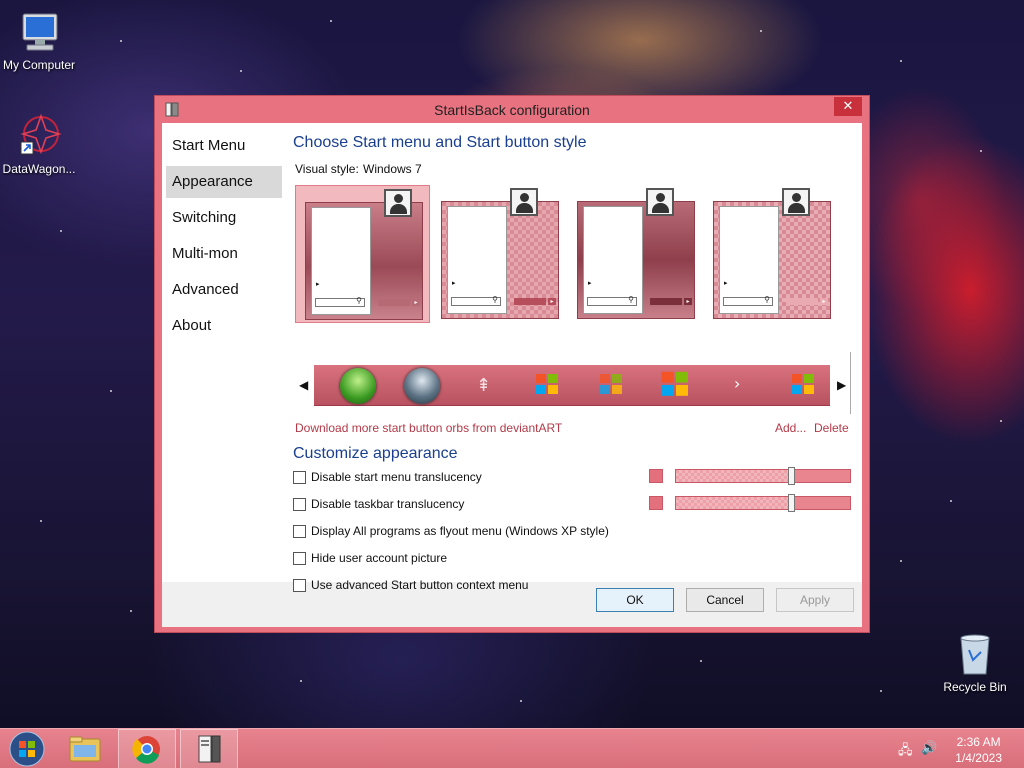  Describe the element at coordinates (224, 146) in the screenshot. I see `sidebar-item-start-menu: Start Menu` at that location.